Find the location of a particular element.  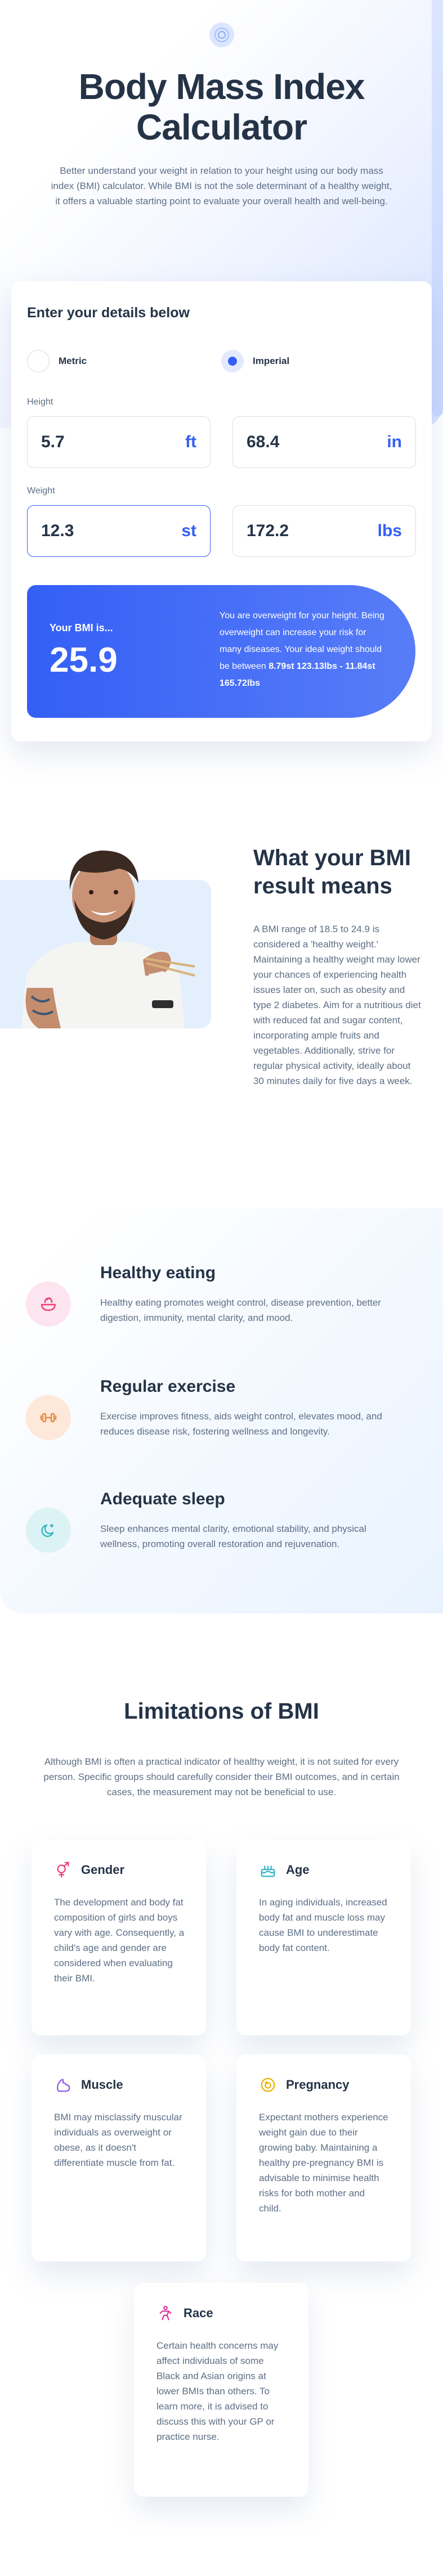

limitation-label-muscle: Muscle is located at coordinates (102, 2085).